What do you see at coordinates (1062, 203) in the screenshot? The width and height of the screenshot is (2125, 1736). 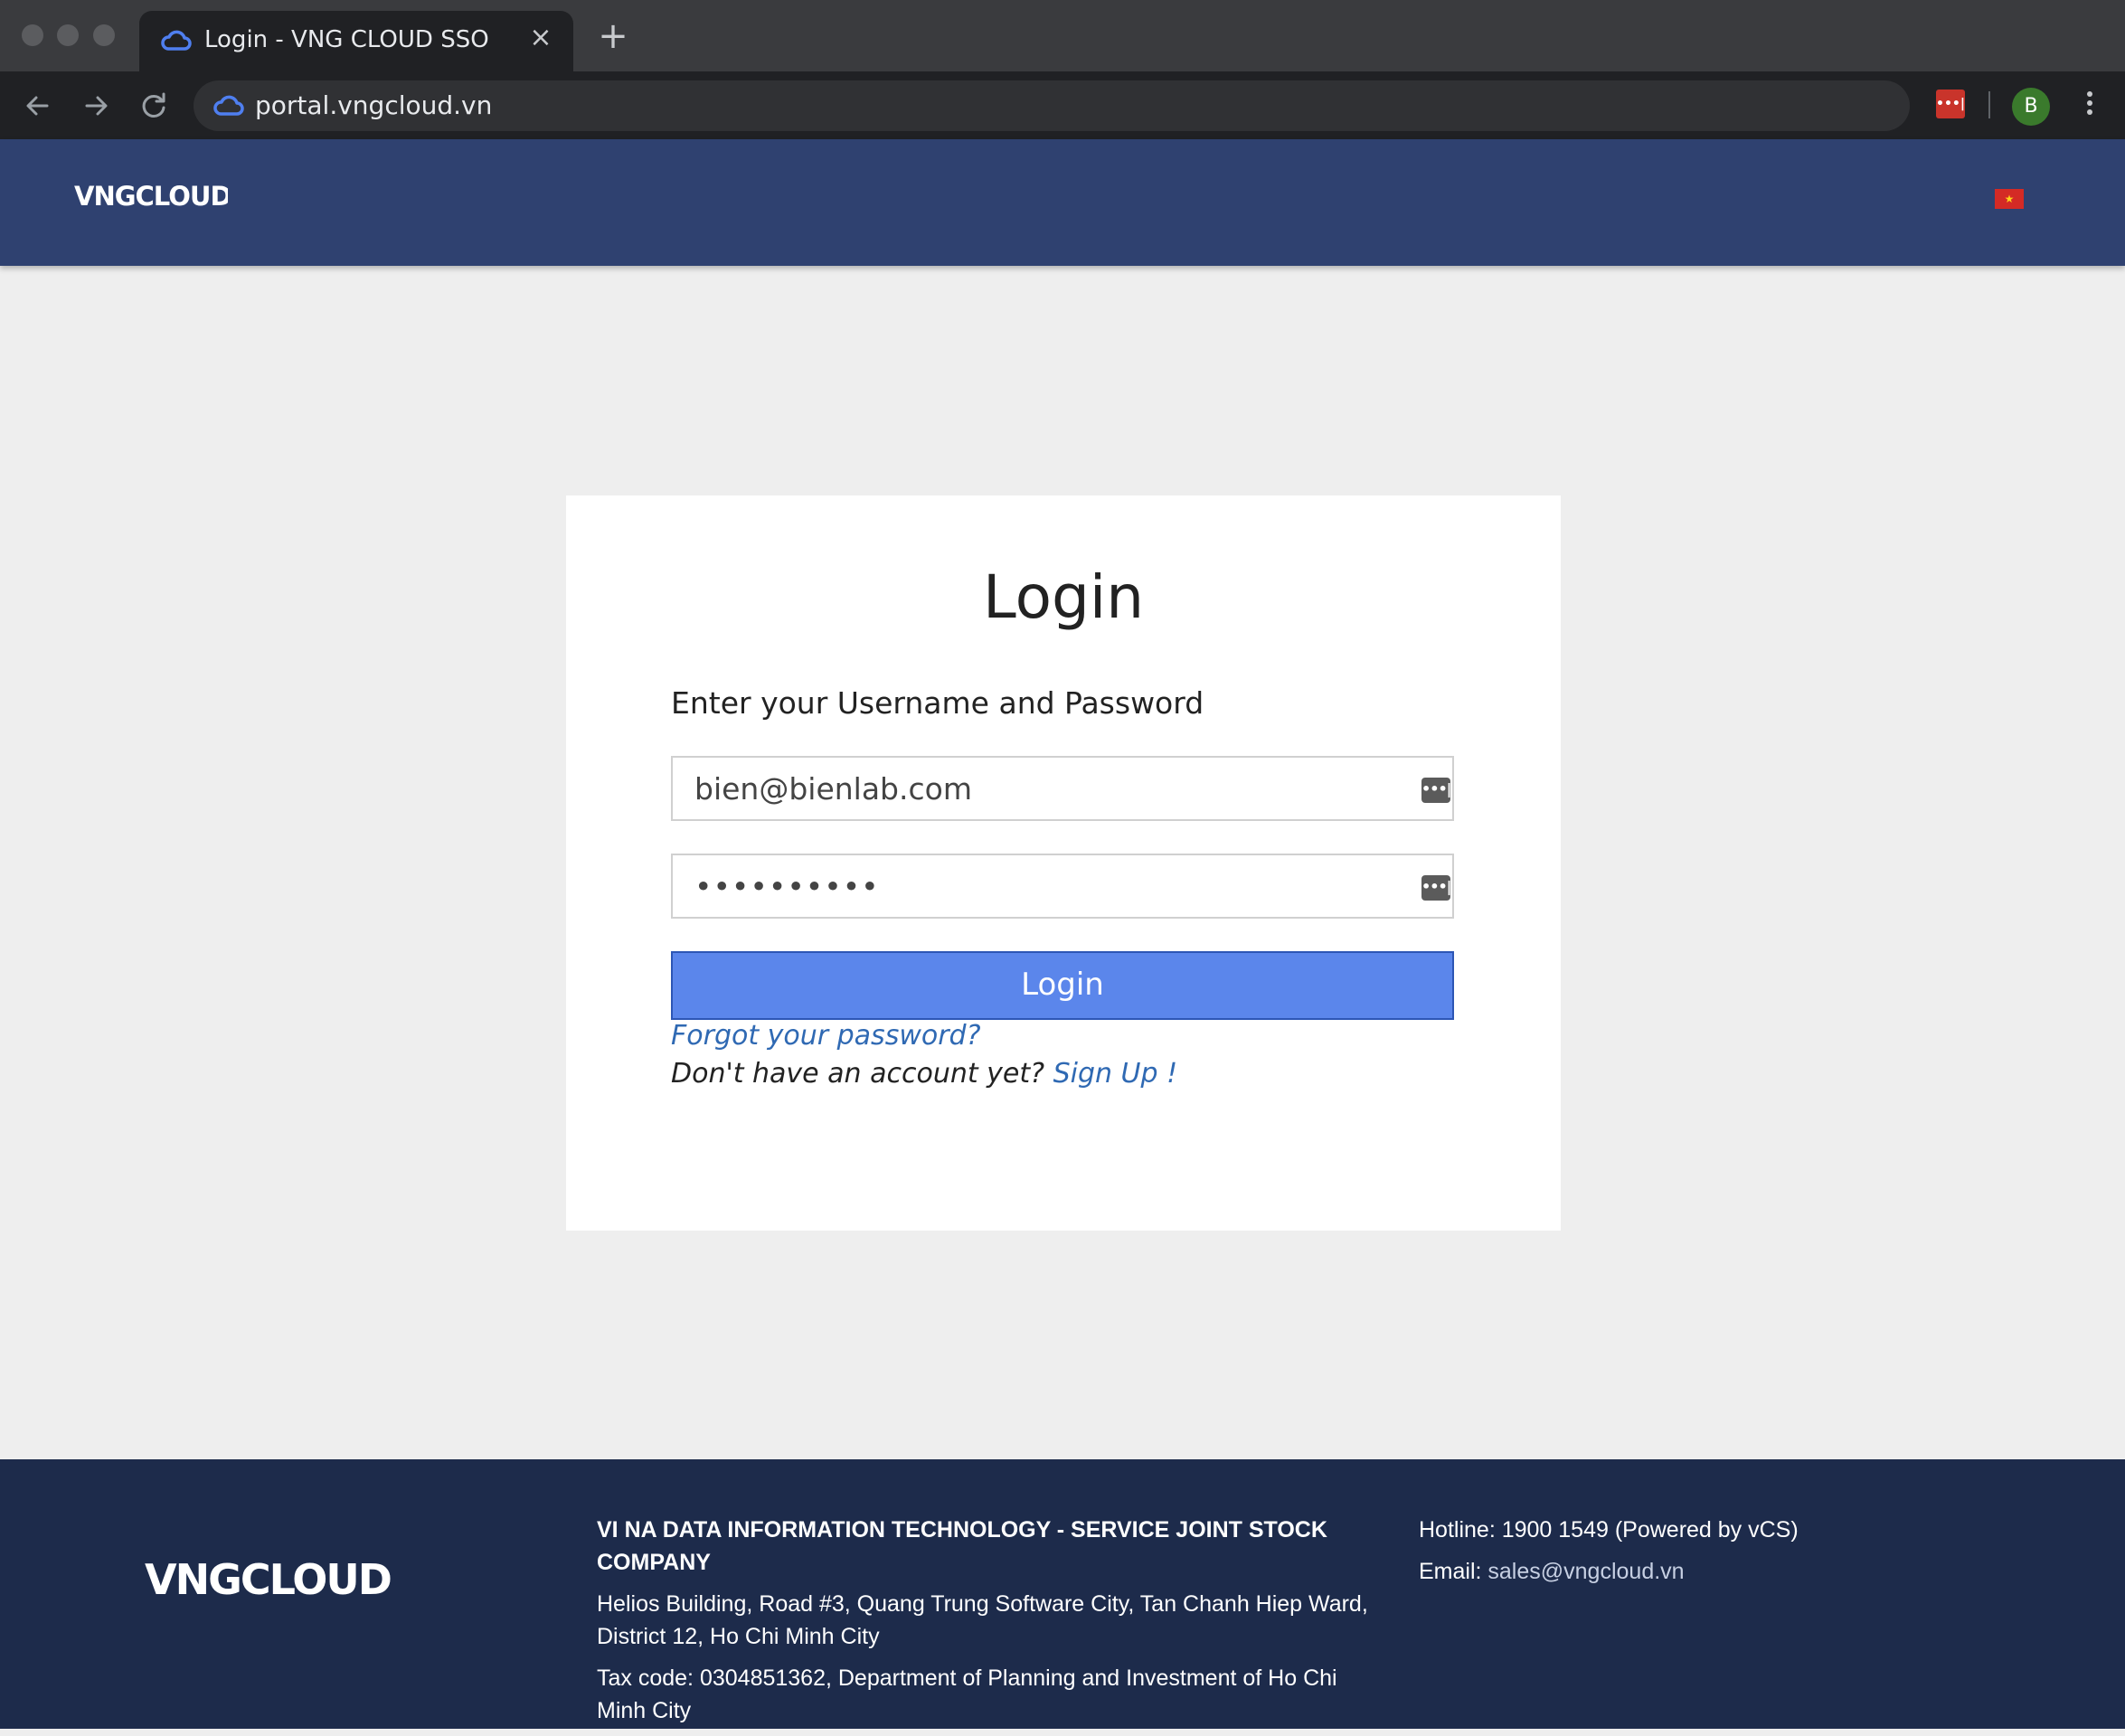 I see `site-header: VNGCLOUD ★` at bounding box center [1062, 203].